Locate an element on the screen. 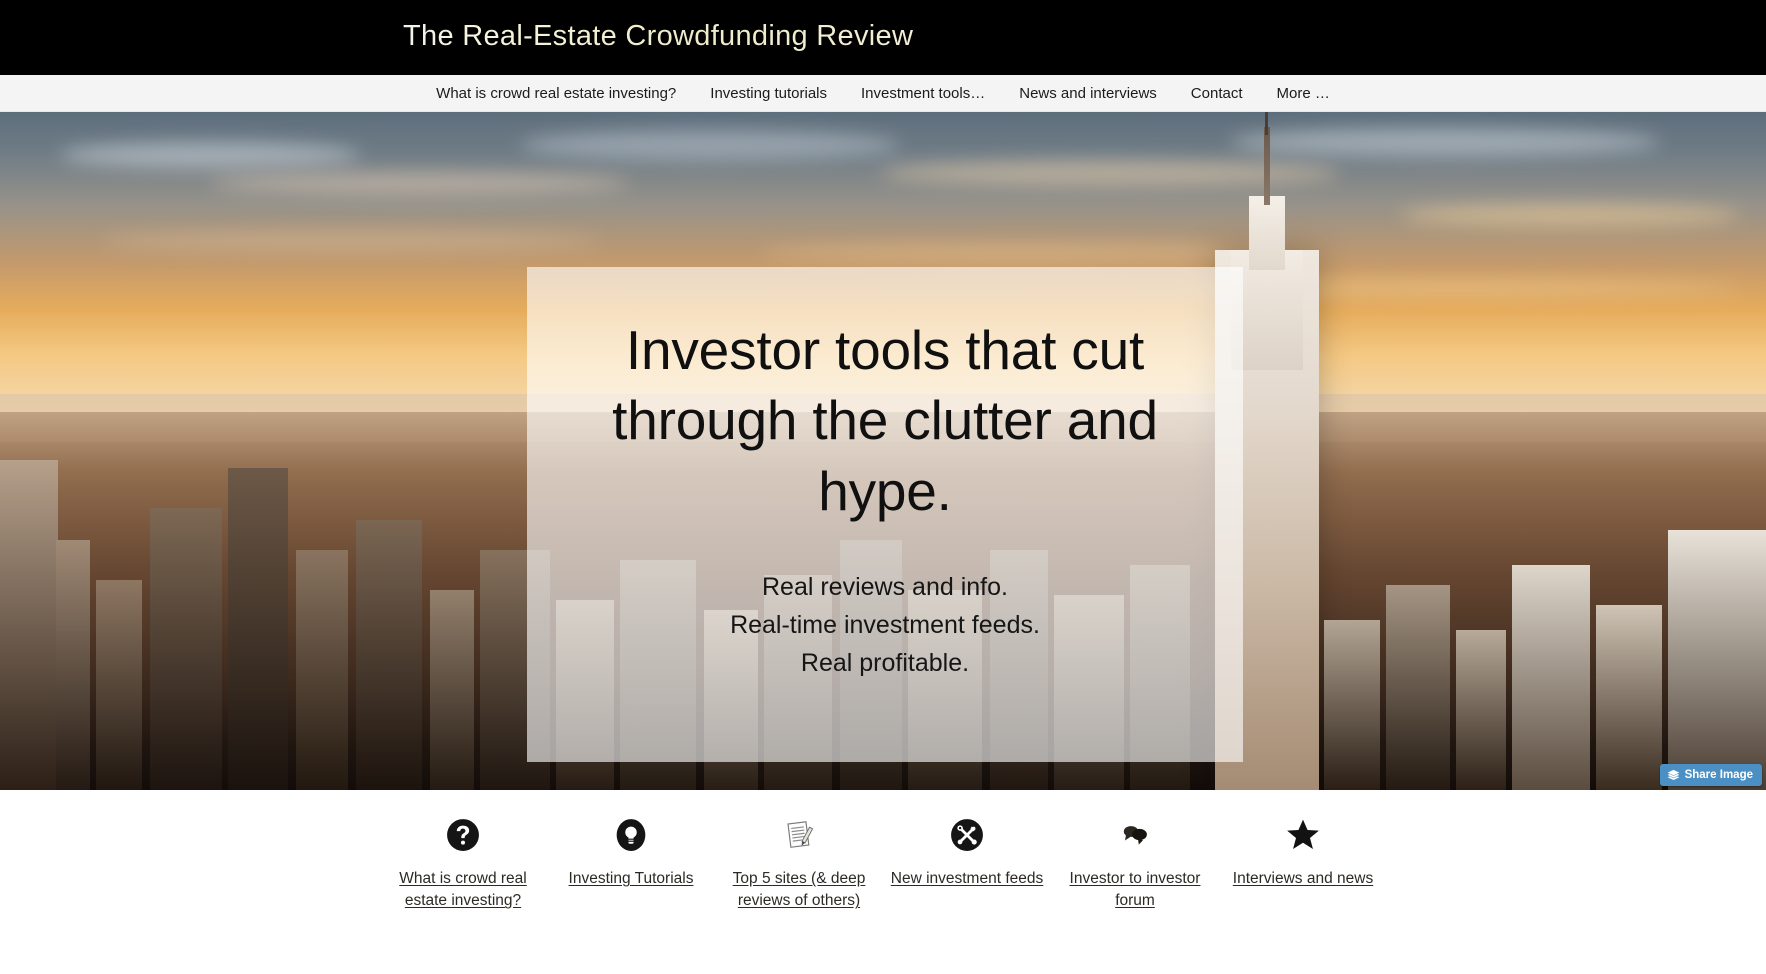 The height and width of the screenshot is (974, 1766). hero-sub-line-2: Real-time investment feeds. is located at coordinates (885, 625).